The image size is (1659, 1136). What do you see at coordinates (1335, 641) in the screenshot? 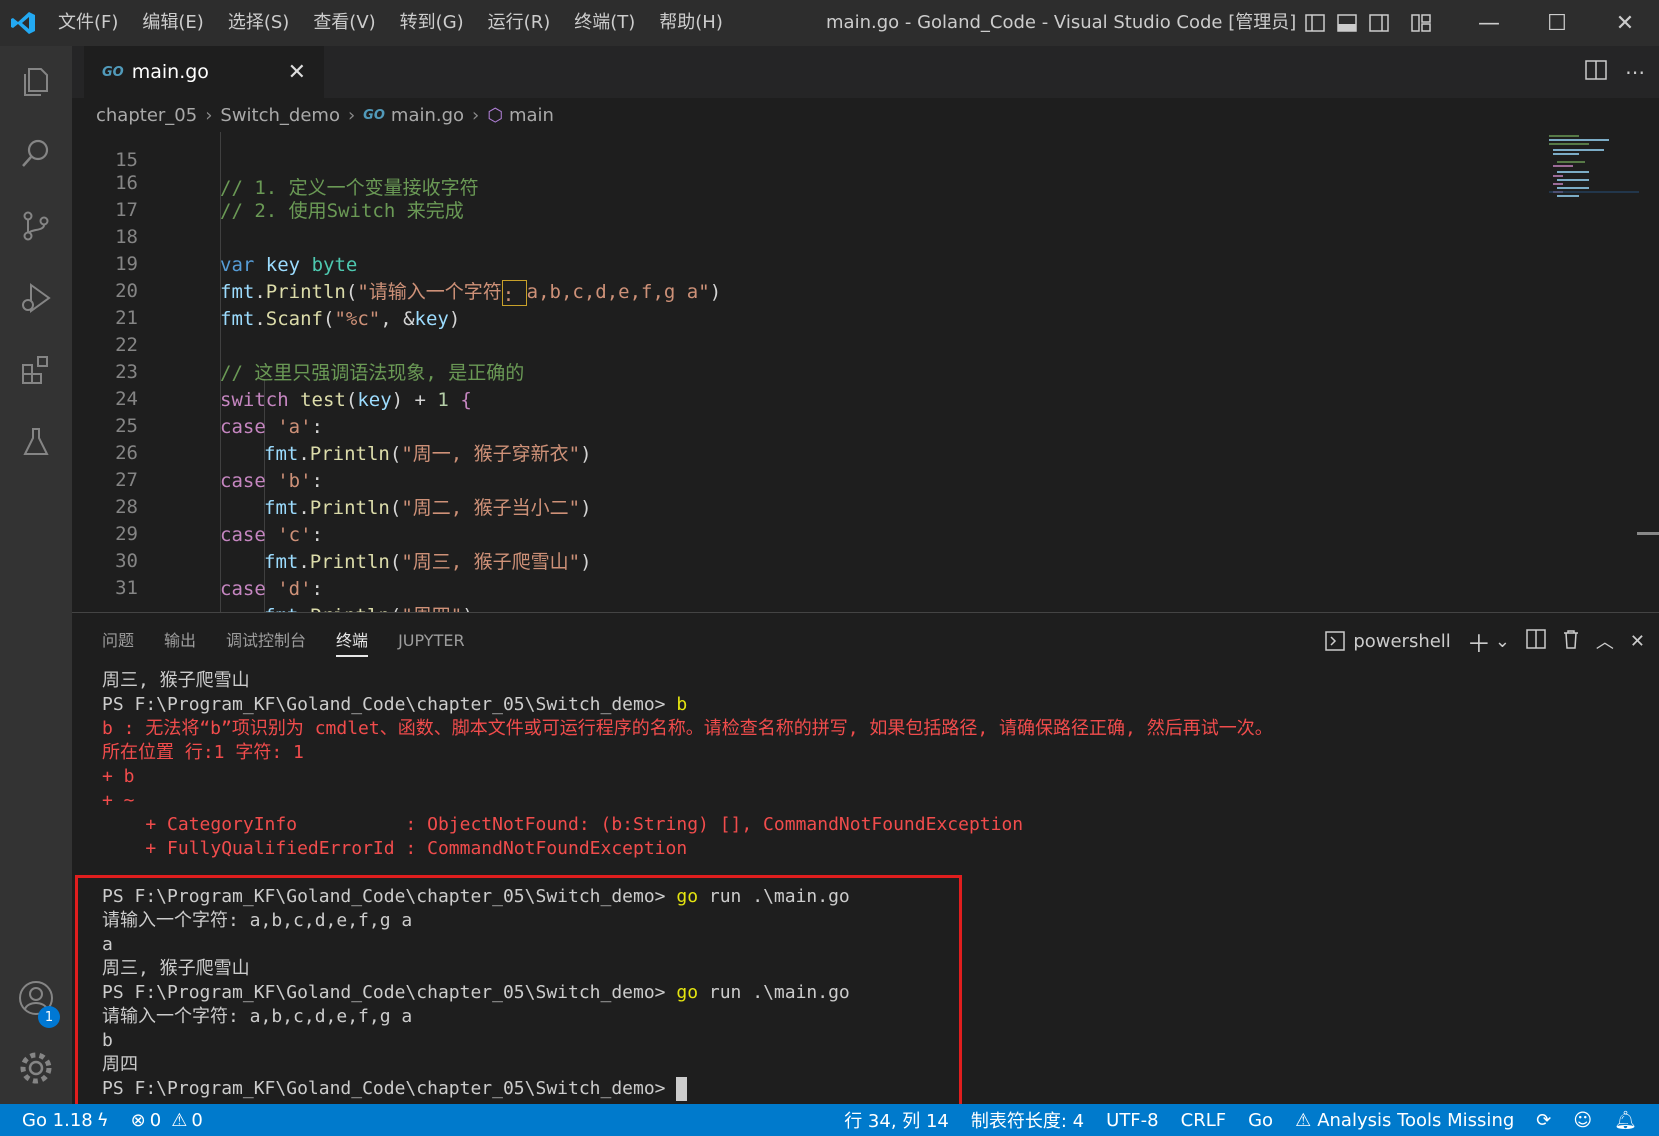
I see `terminal-icon` at bounding box center [1335, 641].